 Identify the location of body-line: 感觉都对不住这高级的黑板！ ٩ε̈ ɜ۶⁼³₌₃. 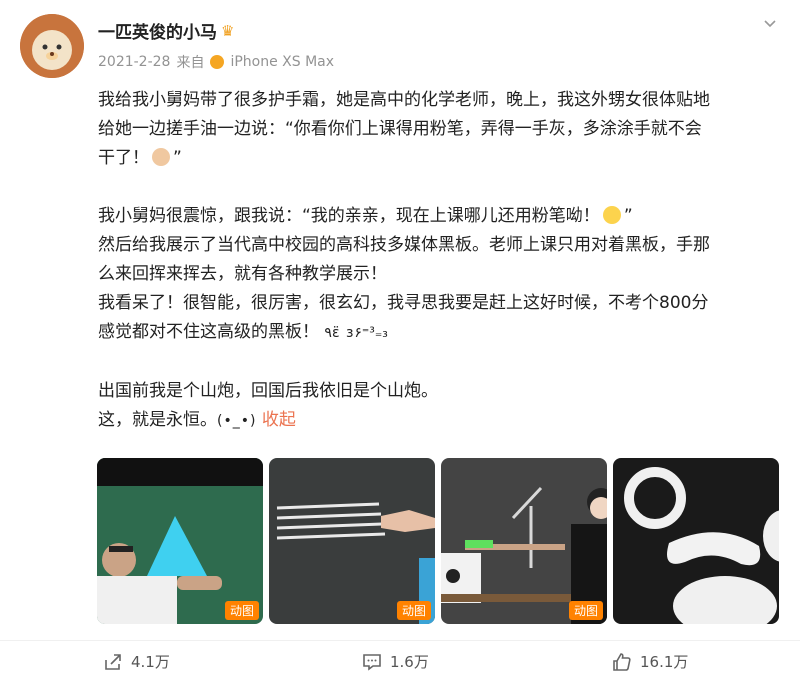
(438, 333).